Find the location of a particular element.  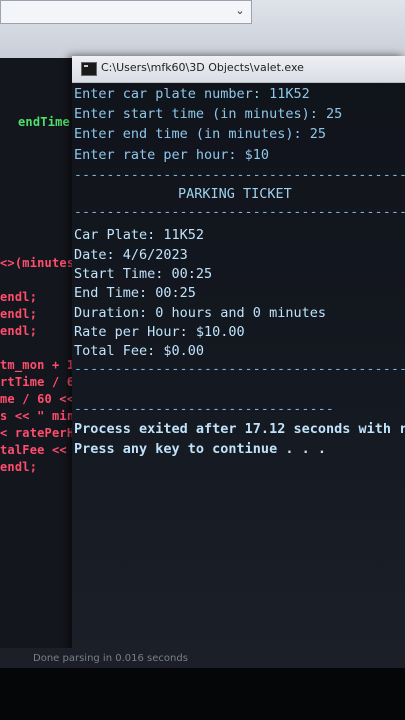

console-app-icon is located at coordinates (89, 69).